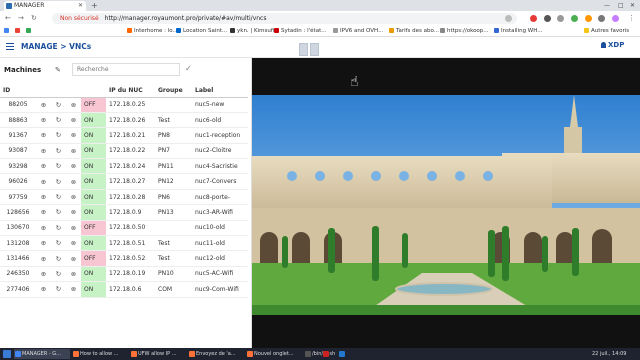 This screenshot has width=640, height=360. Describe the element at coordinates (606, 31) in the screenshot. I see `bookmark-item: Autres favoris` at that location.